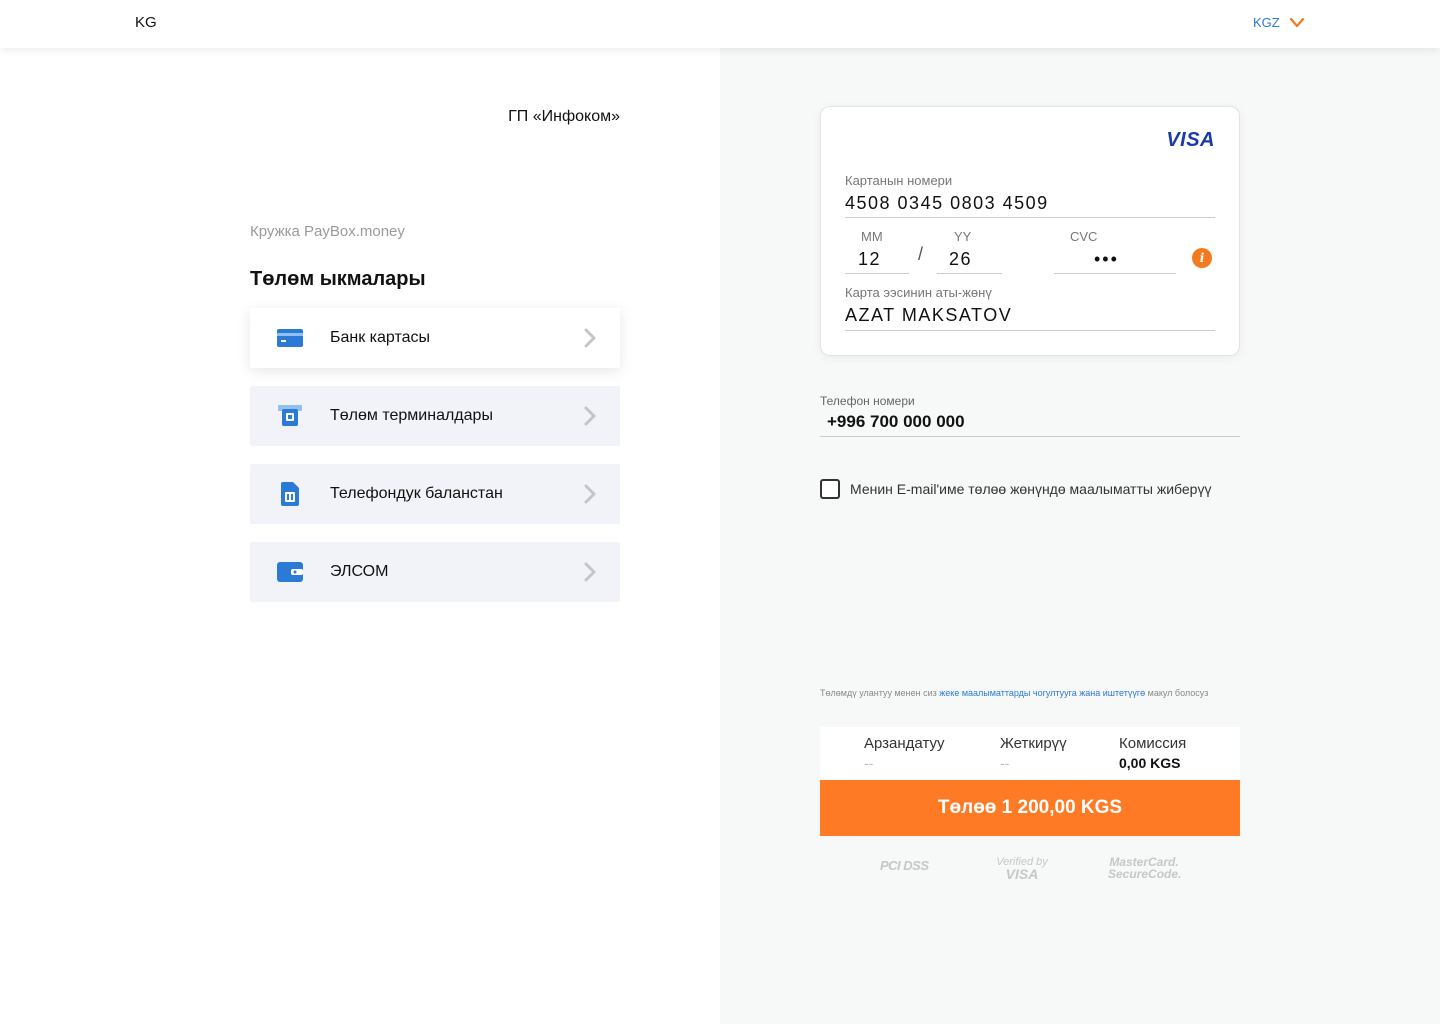 The width and height of the screenshot is (1440, 1024). What do you see at coordinates (1153, 743) in the screenshot?
I see `commission-label: Комиссия` at bounding box center [1153, 743].